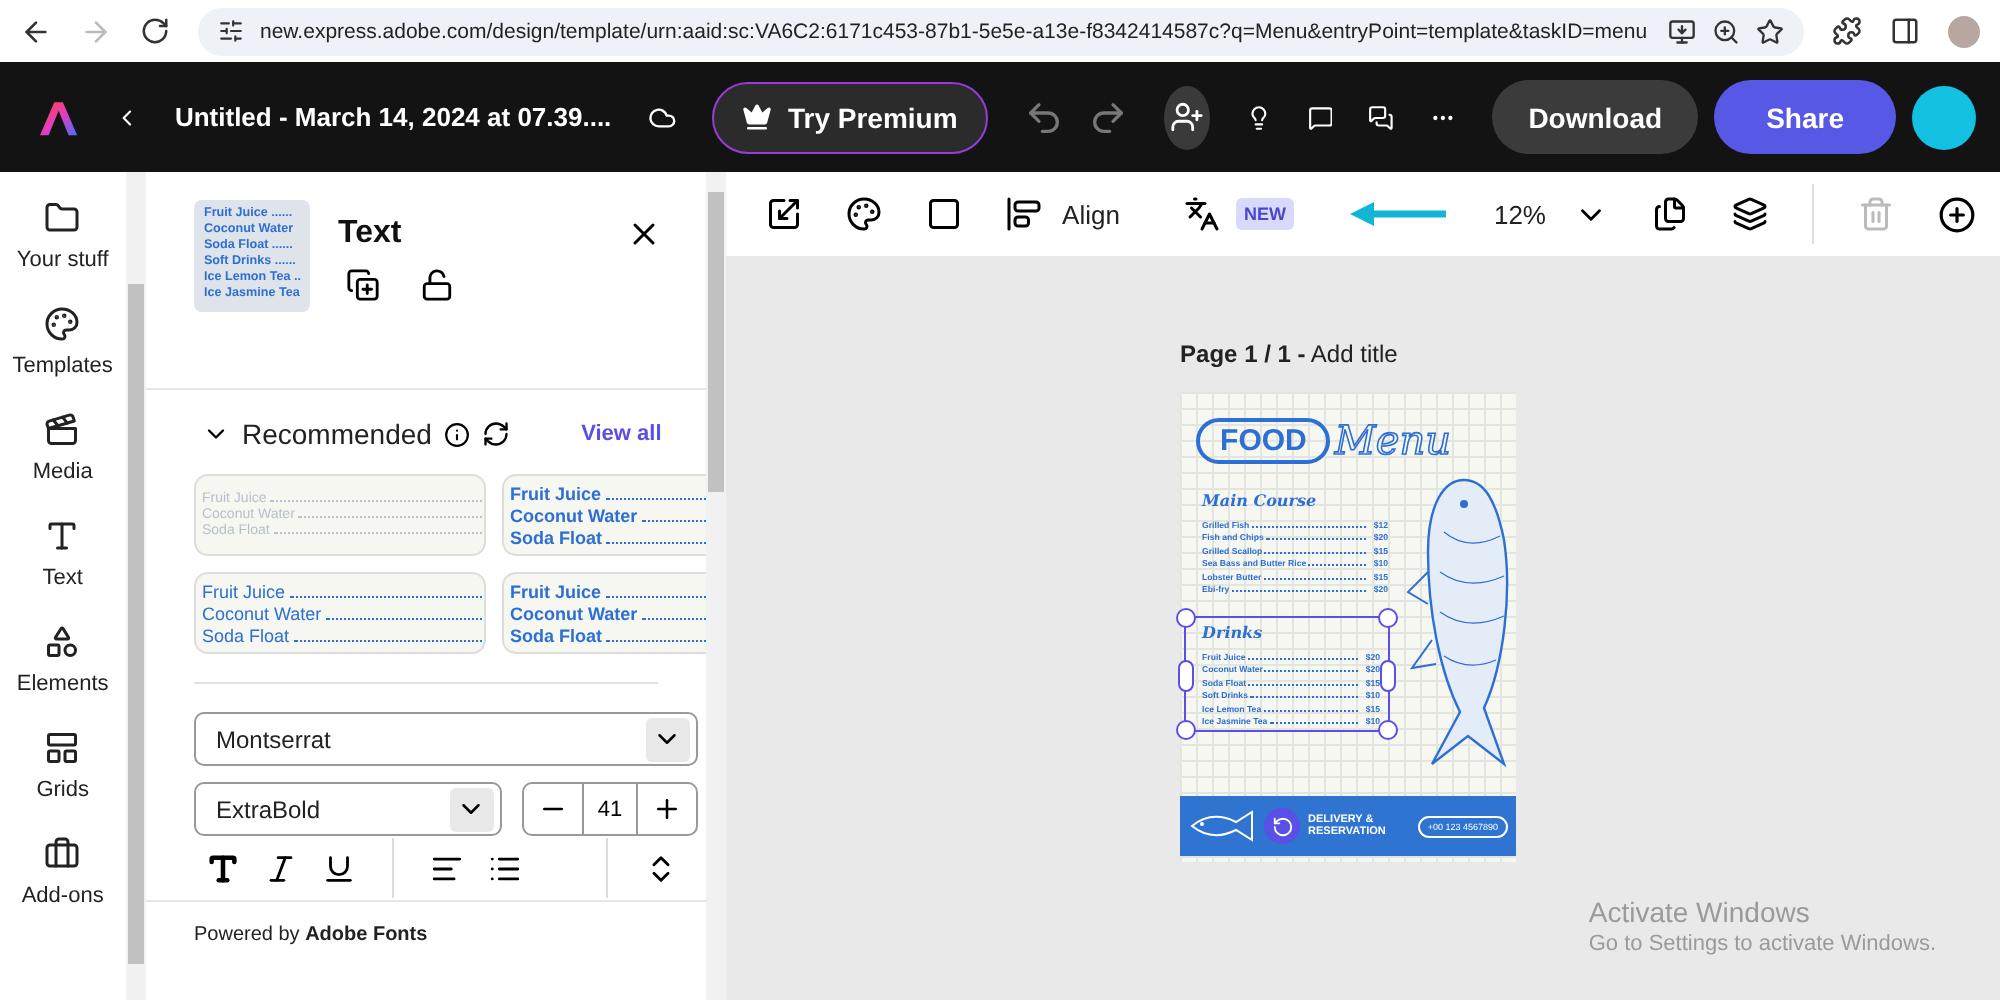 This screenshot has height=1000, width=2000. Describe the element at coordinates (1392, 440) in the screenshot. I see `poster-script-title: Menu` at that location.